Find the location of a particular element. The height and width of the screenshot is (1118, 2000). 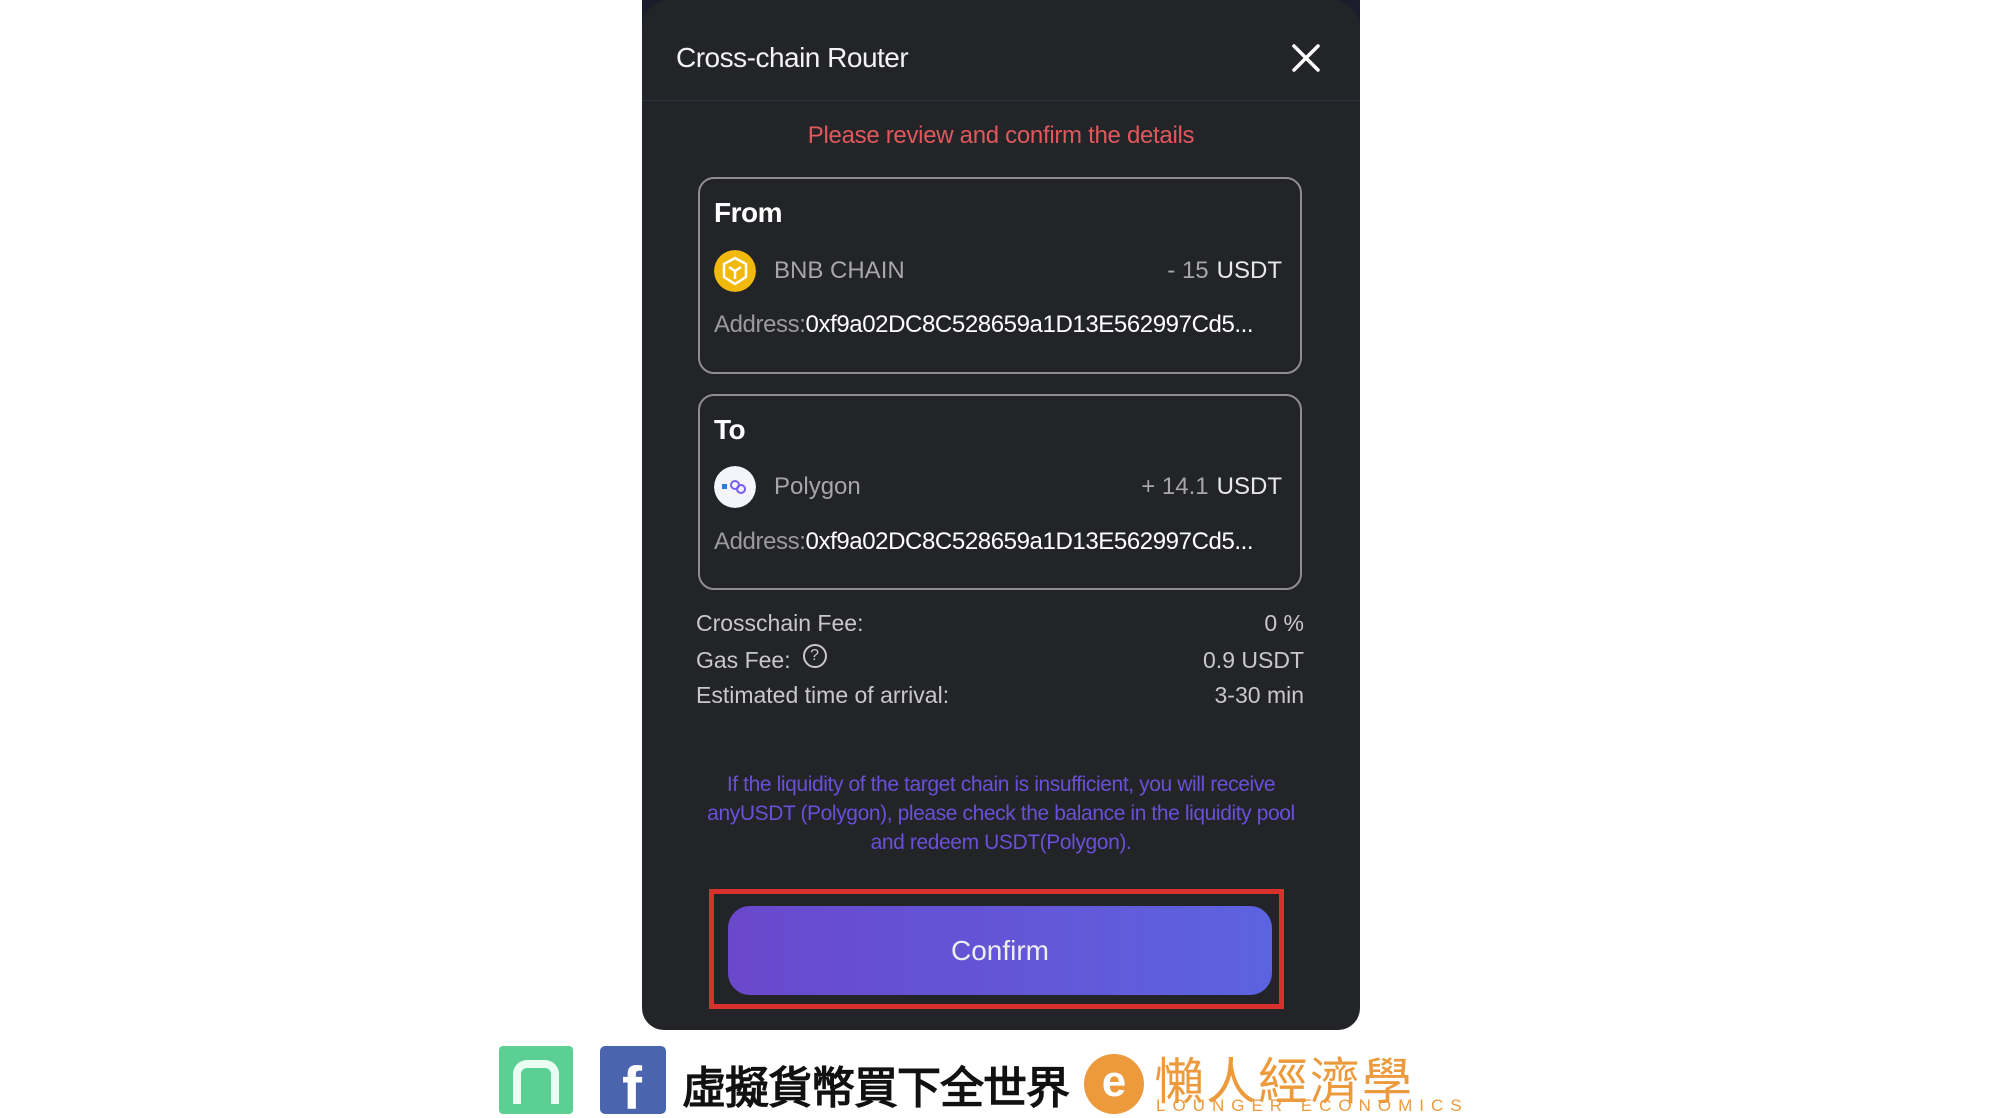

close-icon is located at coordinates (1306, 58).